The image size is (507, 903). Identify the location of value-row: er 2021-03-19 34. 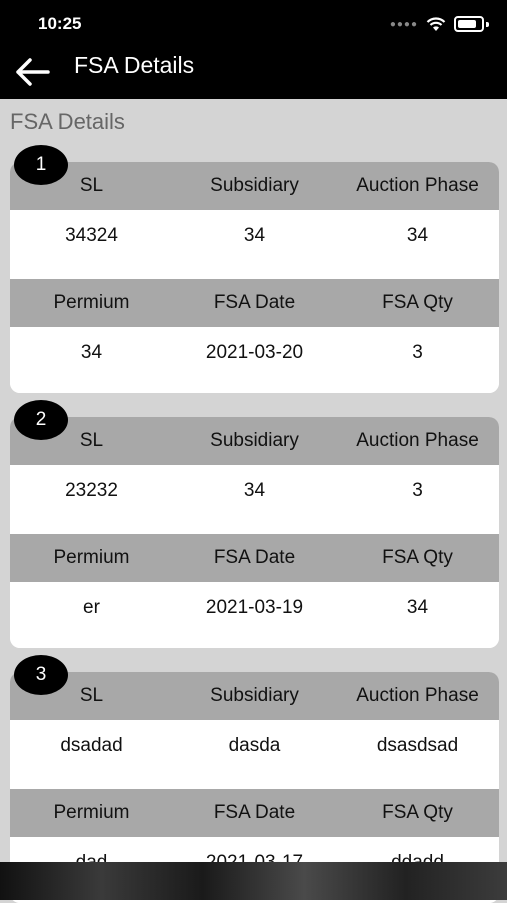
(254, 615).